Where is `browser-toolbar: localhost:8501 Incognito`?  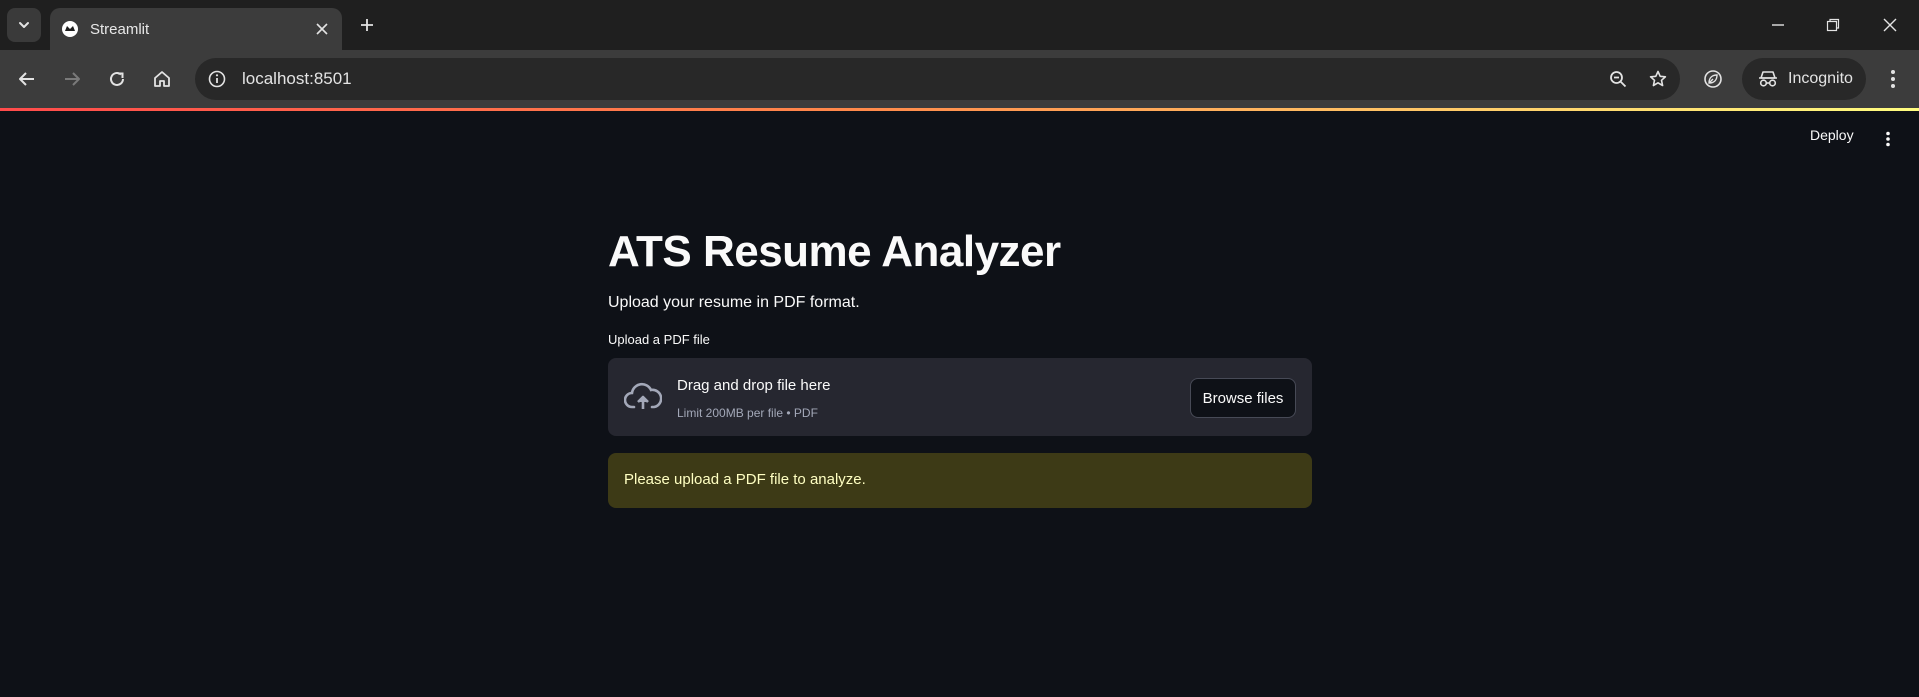 browser-toolbar: localhost:8501 Incognito is located at coordinates (959, 79).